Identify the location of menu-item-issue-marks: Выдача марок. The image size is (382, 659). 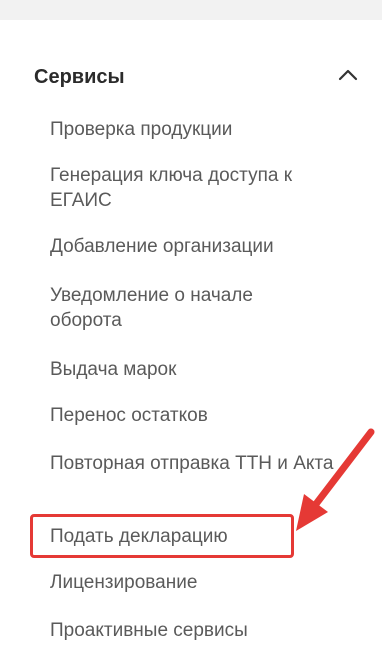
(200, 369).